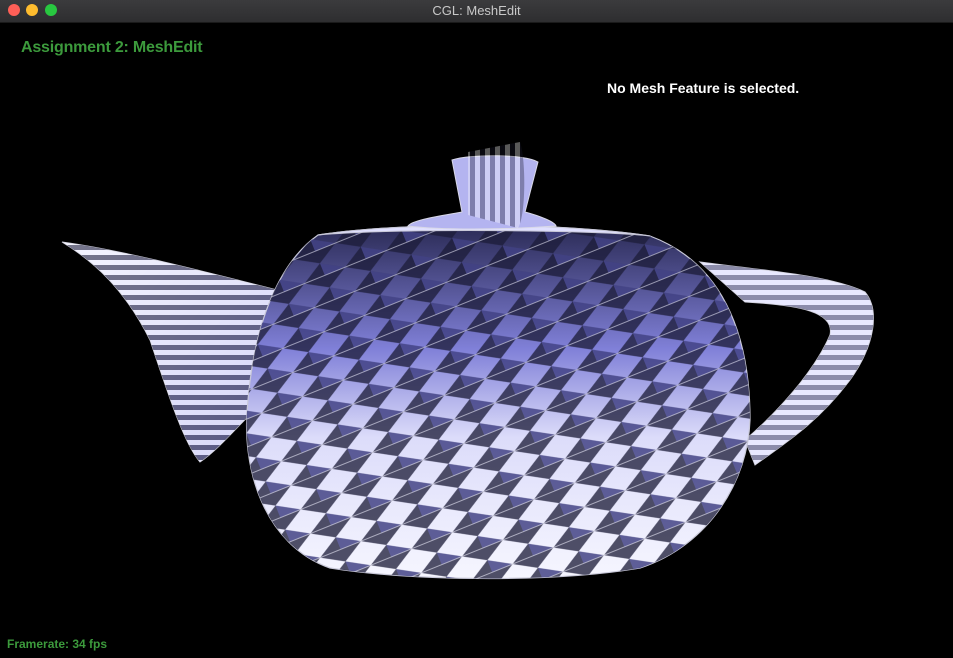  I want to click on window-titlebar: CGL: MeshEdit, so click(476, 11).